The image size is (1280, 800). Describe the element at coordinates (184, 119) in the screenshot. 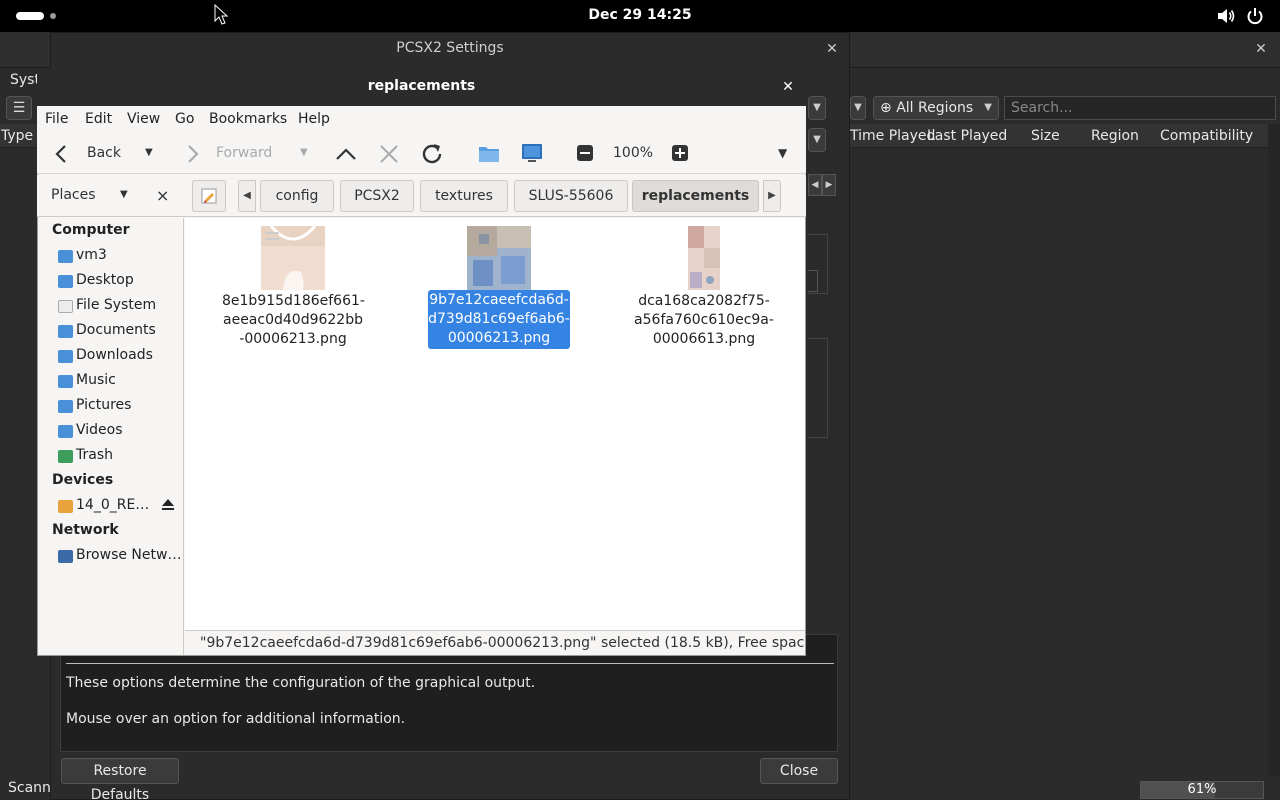

I see `menu-go: Go` at that location.